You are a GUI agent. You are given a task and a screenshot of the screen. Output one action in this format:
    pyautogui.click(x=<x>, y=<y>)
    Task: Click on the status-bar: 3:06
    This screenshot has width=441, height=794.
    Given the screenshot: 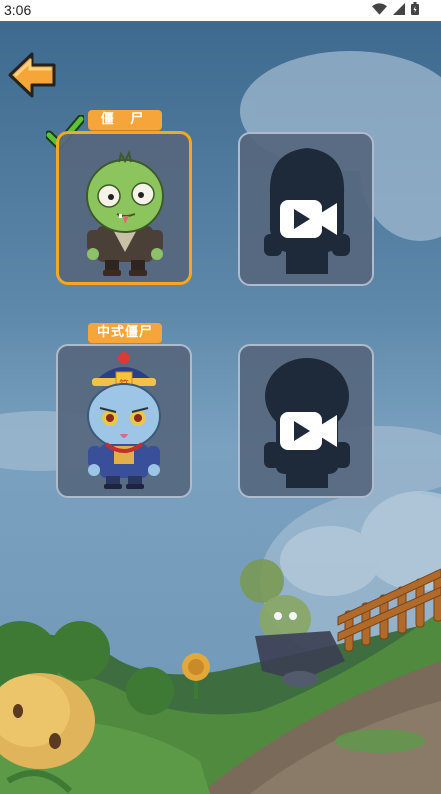 What is the action you would take?
    pyautogui.click(x=220, y=10)
    